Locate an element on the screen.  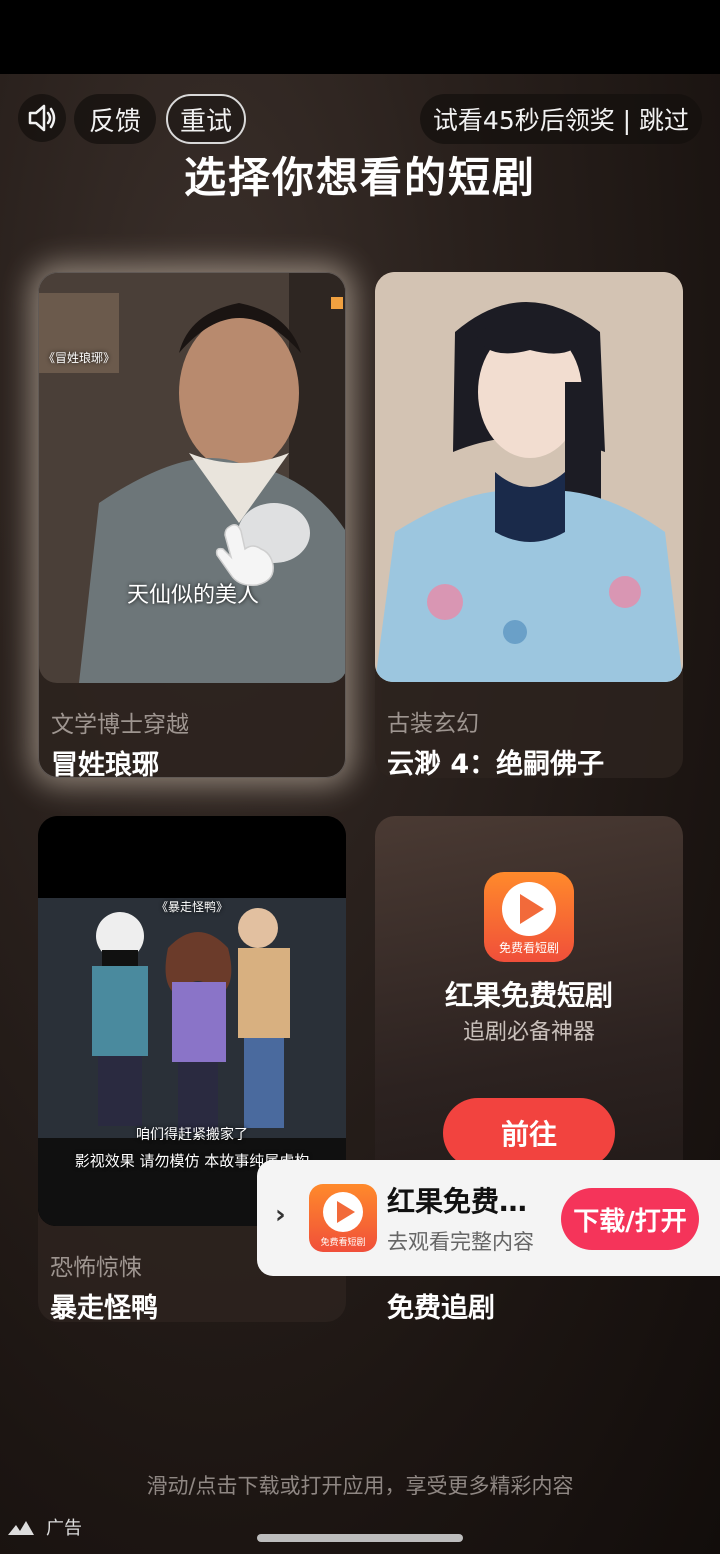
retry-button: 重试 is located at coordinates (206, 119).